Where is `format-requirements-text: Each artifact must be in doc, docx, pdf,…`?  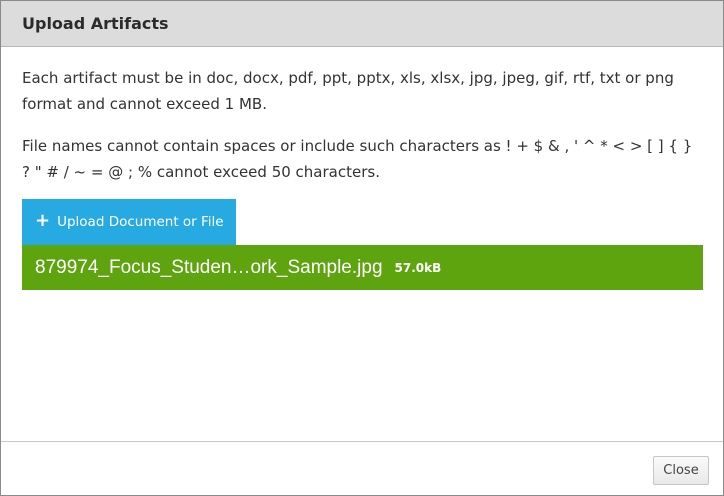 format-requirements-text: Each artifact must be in doc, docx, pdf,… is located at coordinates (348, 91).